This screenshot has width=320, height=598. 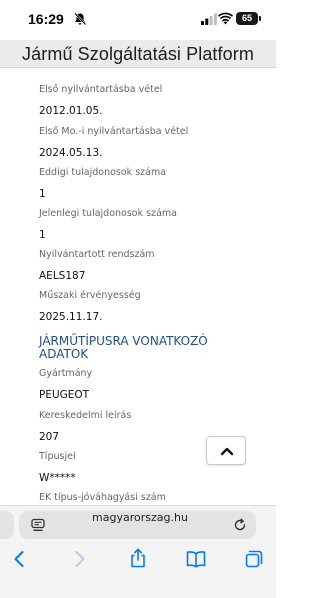 I want to click on back-icon, so click(x=19, y=559).